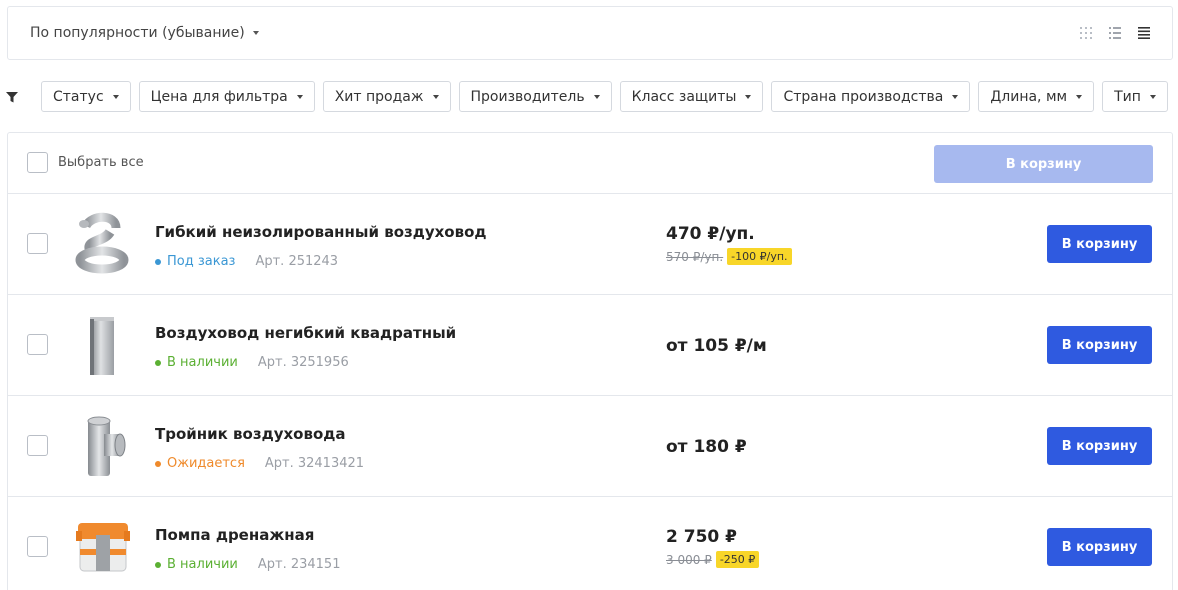  I want to click on grid-view-icon, so click(1086, 33).